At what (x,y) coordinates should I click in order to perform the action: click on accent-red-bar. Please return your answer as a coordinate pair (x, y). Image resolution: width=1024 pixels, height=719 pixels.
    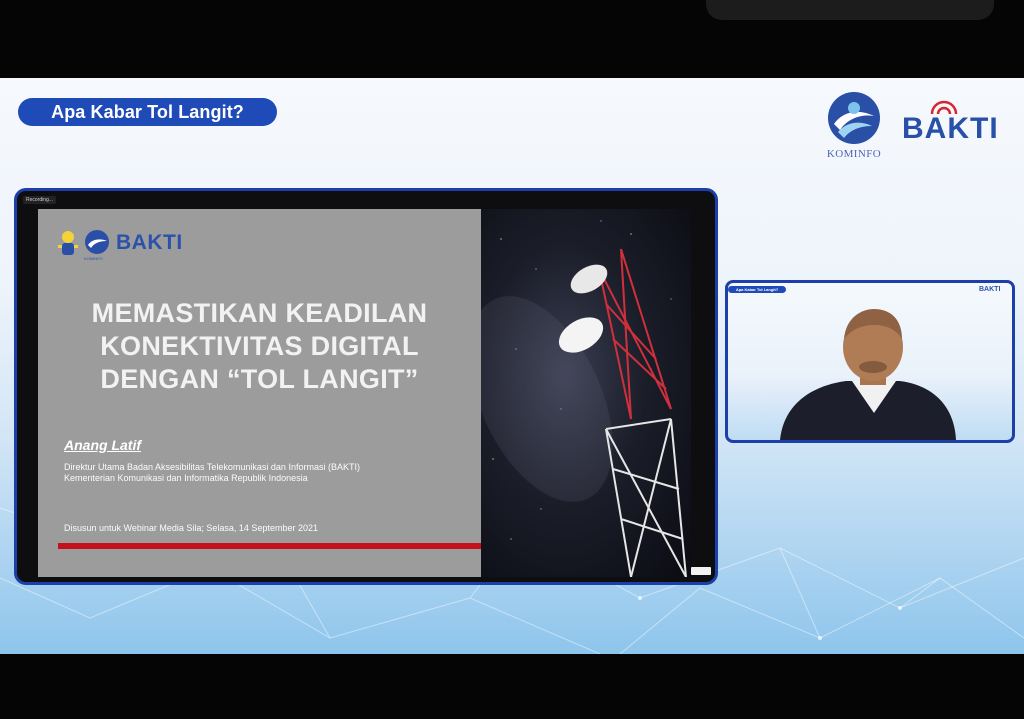
    Looking at the image, I should click on (276, 546).